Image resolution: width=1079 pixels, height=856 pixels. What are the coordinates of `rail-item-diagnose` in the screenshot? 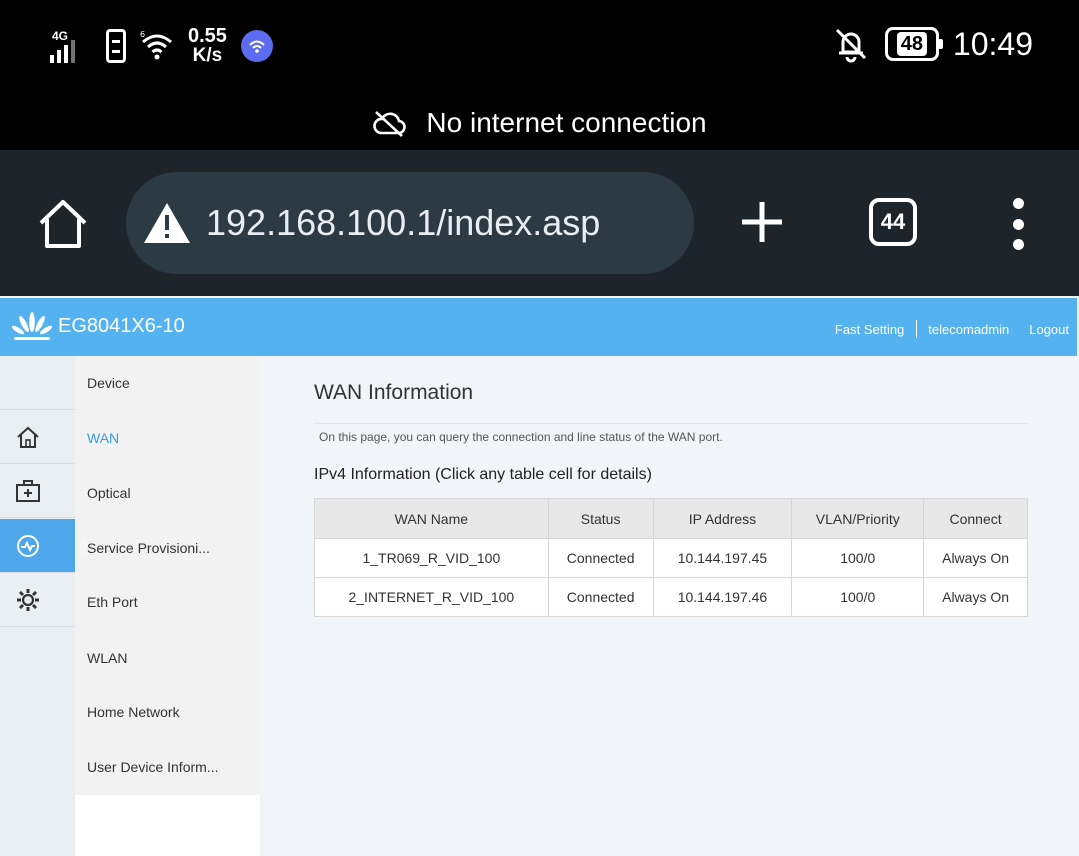 It's located at (37, 491).